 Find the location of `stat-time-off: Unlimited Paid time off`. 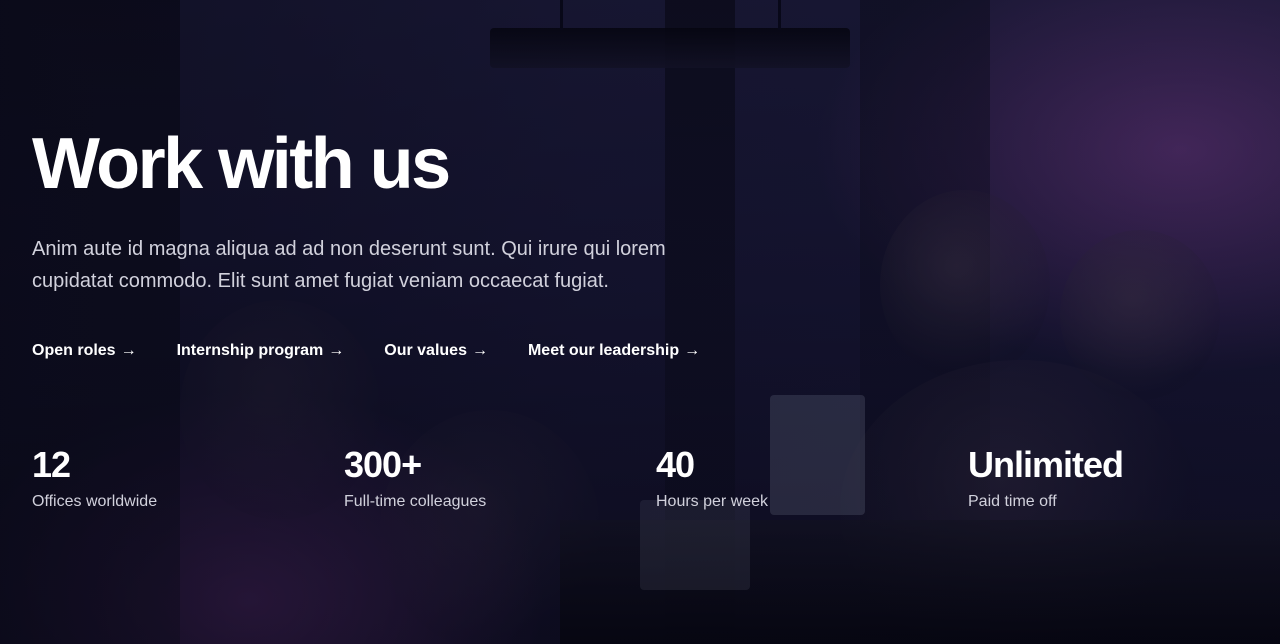

stat-time-off: Unlimited Paid time off is located at coordinates (1108, 479).